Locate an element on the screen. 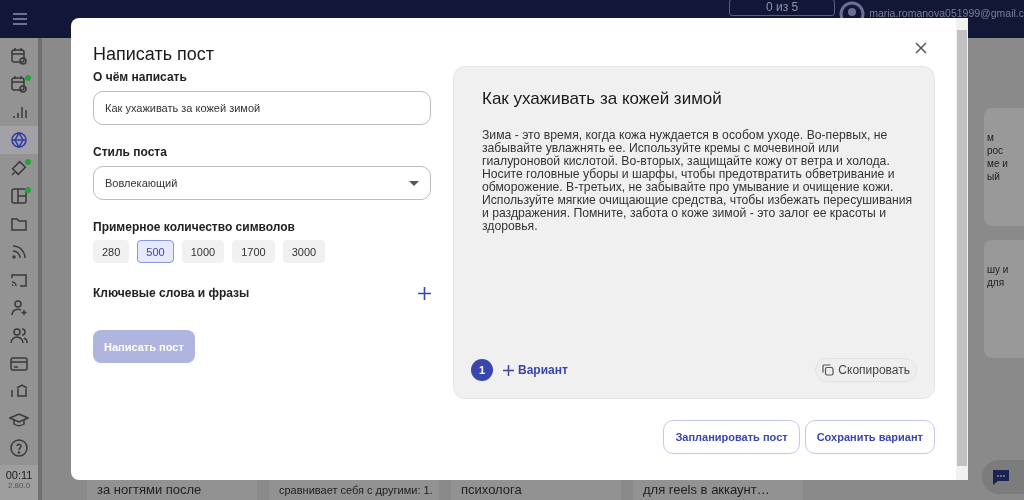 Image resolution: width=1024 pixels, height=500 pixels. caret-icon is located at coordinates (414, 183).